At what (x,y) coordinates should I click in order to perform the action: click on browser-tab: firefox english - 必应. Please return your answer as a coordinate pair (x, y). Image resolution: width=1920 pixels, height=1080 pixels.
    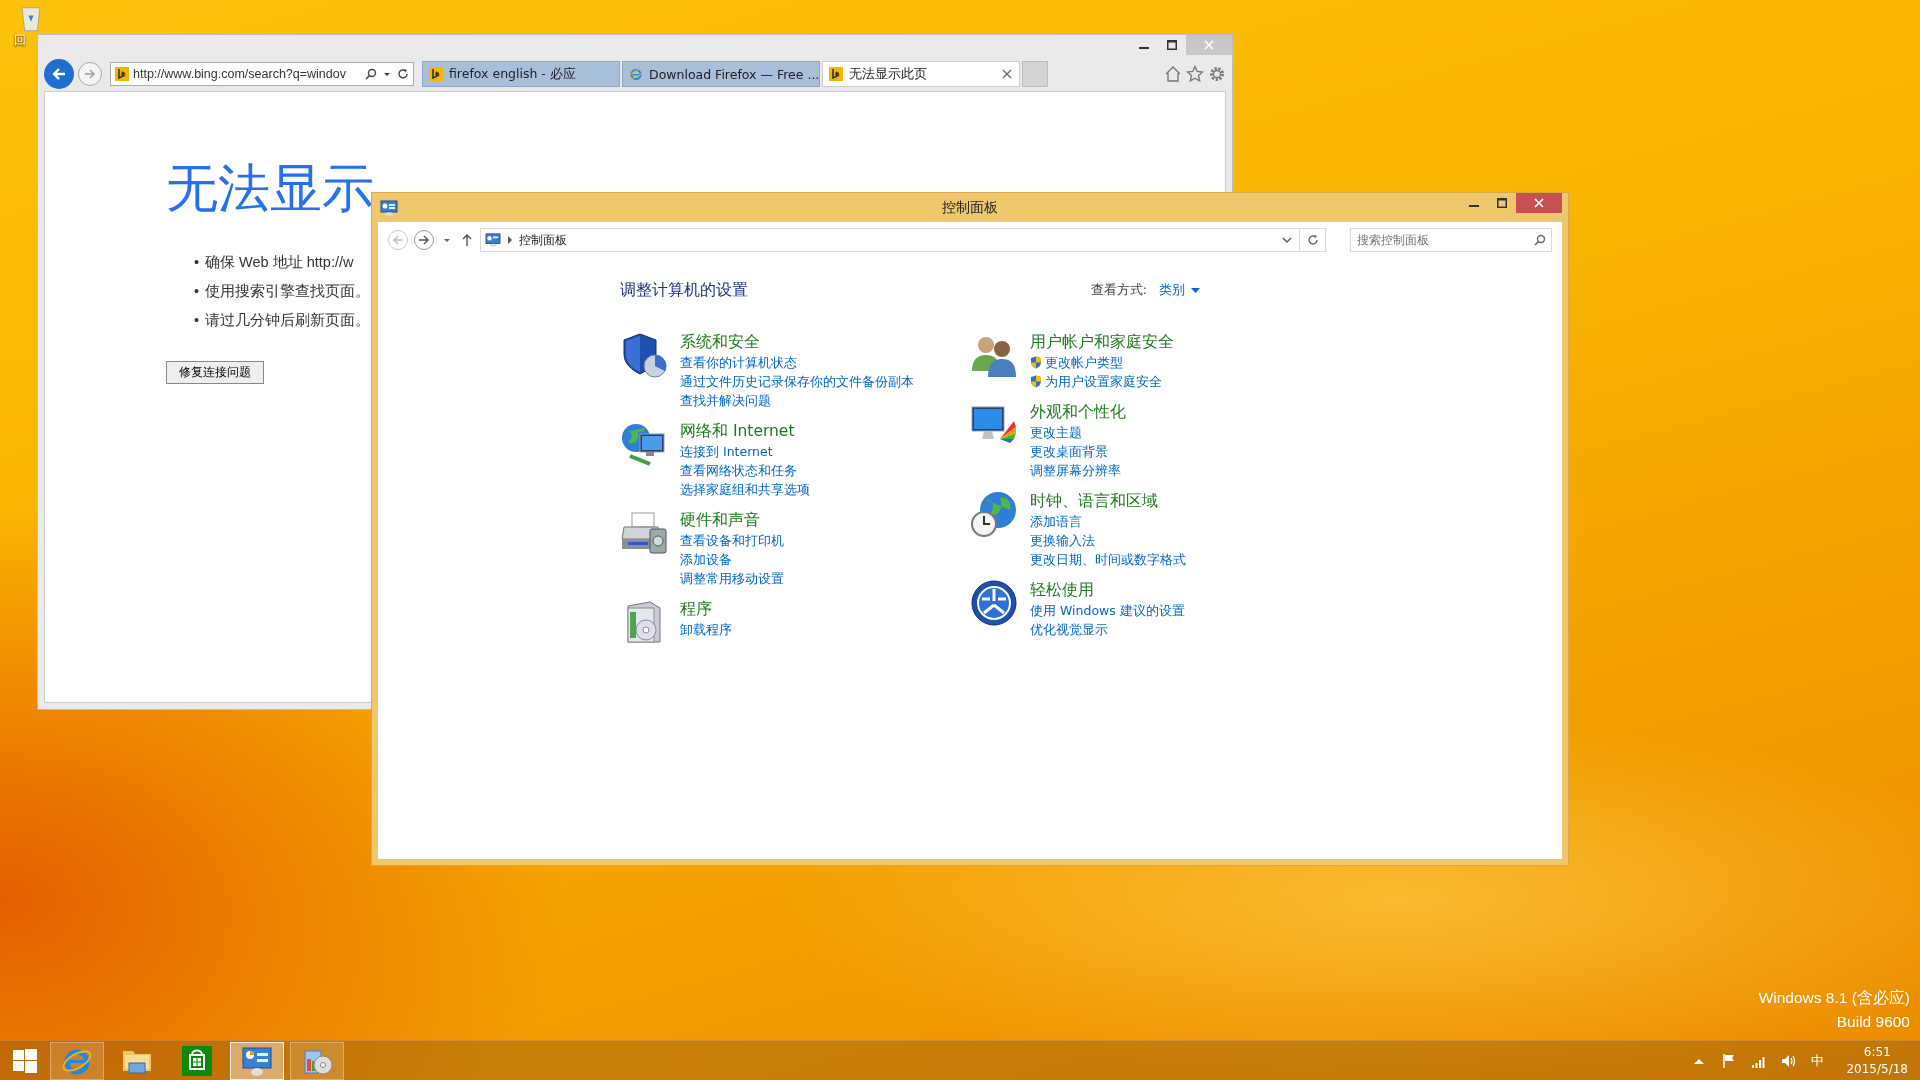
    Looking at the image, I should click on (521, 74).